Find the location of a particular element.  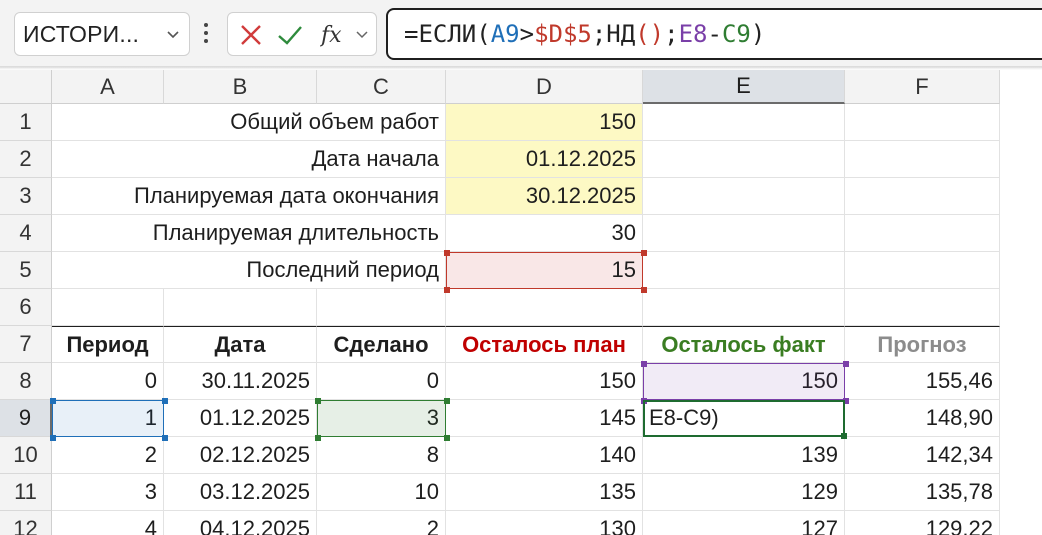

param-label: Дата начала is located at coordinates (249, 159).